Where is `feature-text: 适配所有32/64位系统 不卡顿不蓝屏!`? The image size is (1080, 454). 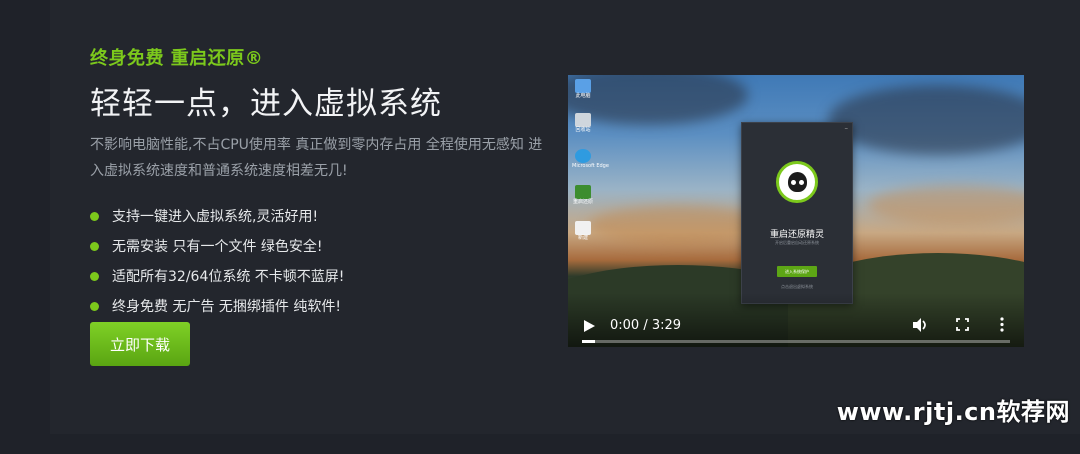 feature-text: 适配所有32/64位系统 不卡顿不蓝屏! is located at coordinates (228, 277).